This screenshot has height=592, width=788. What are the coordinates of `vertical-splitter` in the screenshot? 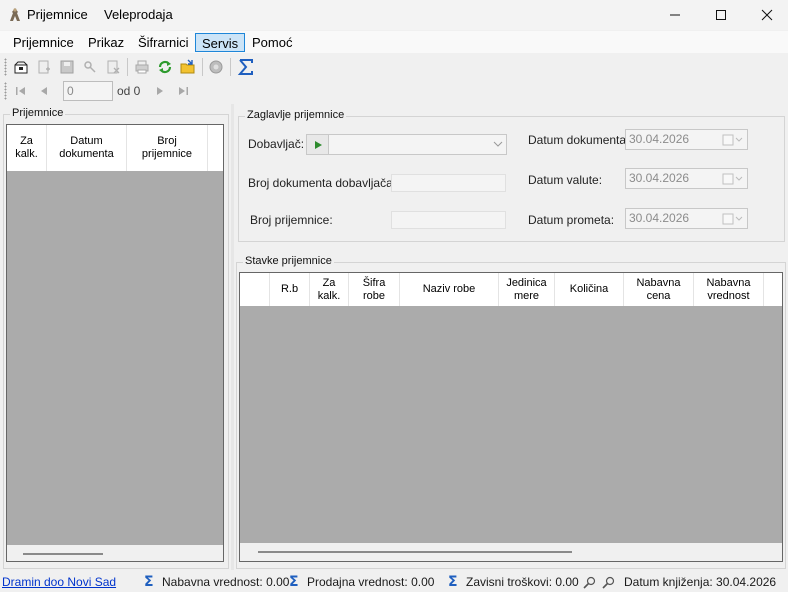 It's located at (232, 337).